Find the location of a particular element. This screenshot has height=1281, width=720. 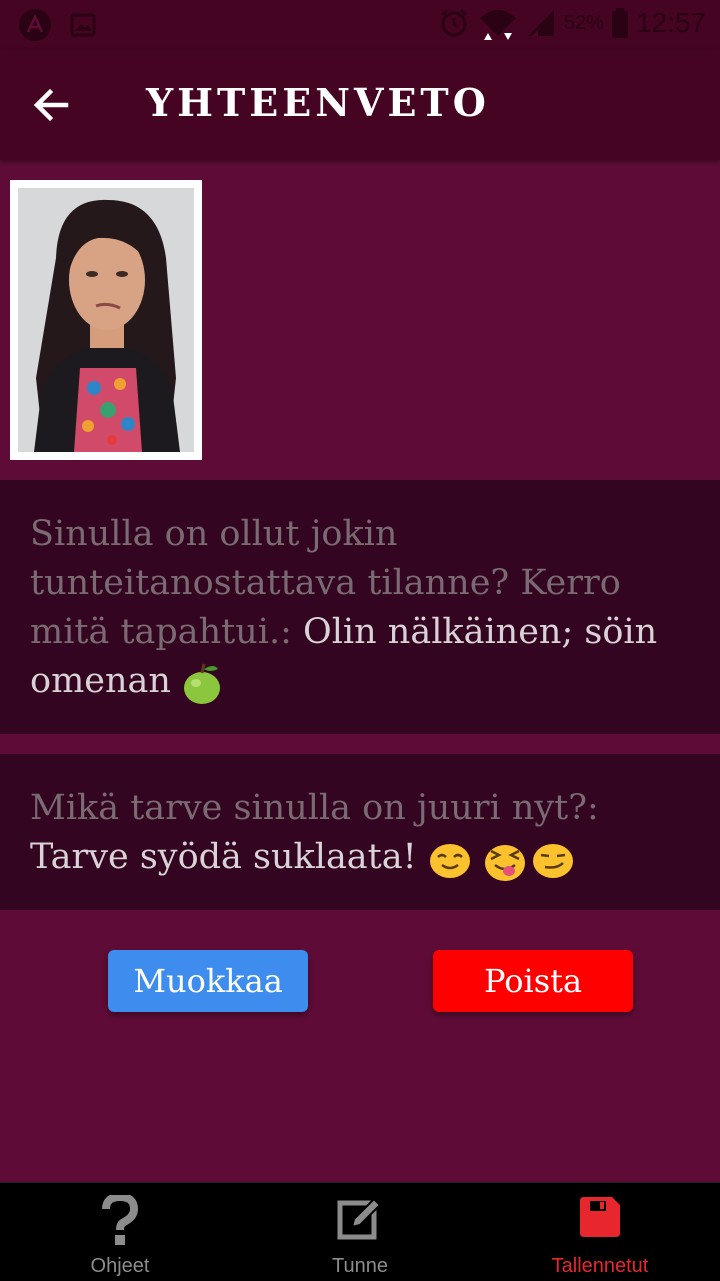

battery-icon is located at coordinates (619, 23).